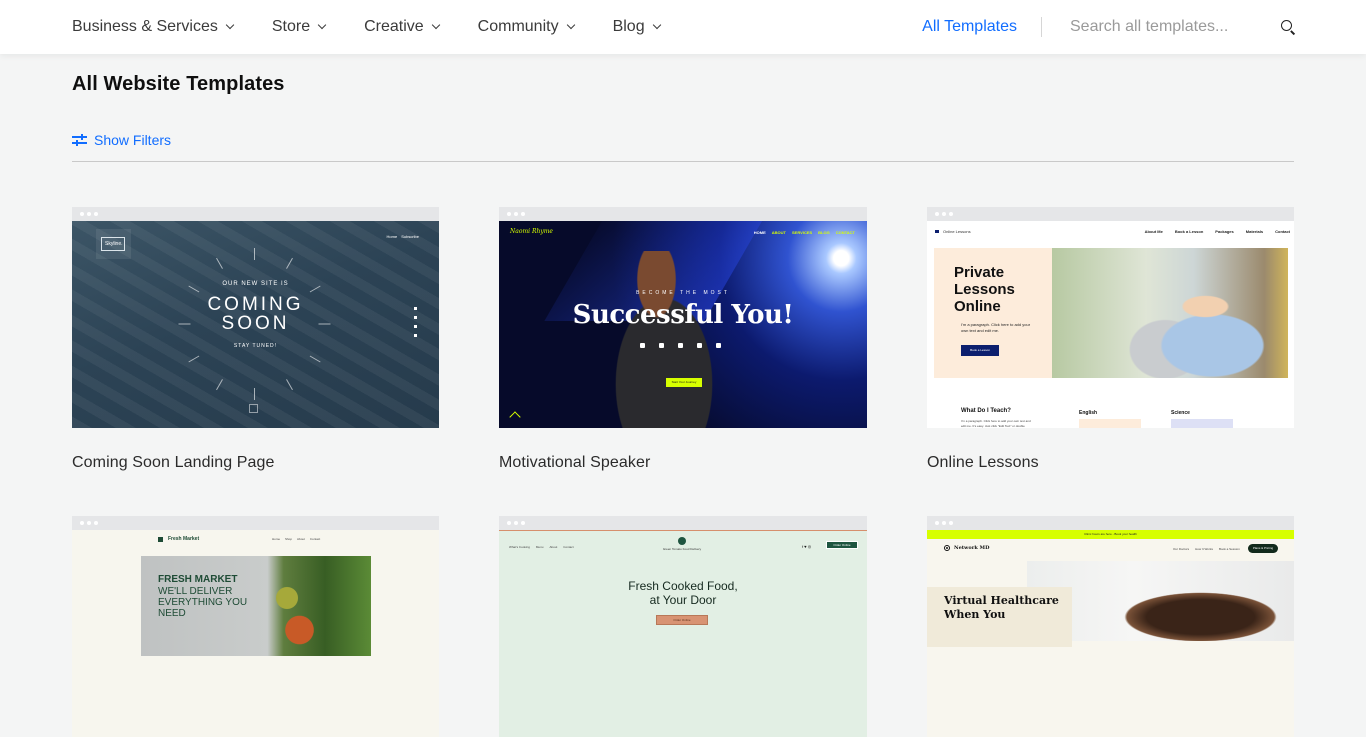 The width and height of the screenshot is (1366, 737). What do you see at coordinates (296, 539) in the screenshot?
I see `preview-nav: Home Shop About Contact` at bounding box center [296, 539].